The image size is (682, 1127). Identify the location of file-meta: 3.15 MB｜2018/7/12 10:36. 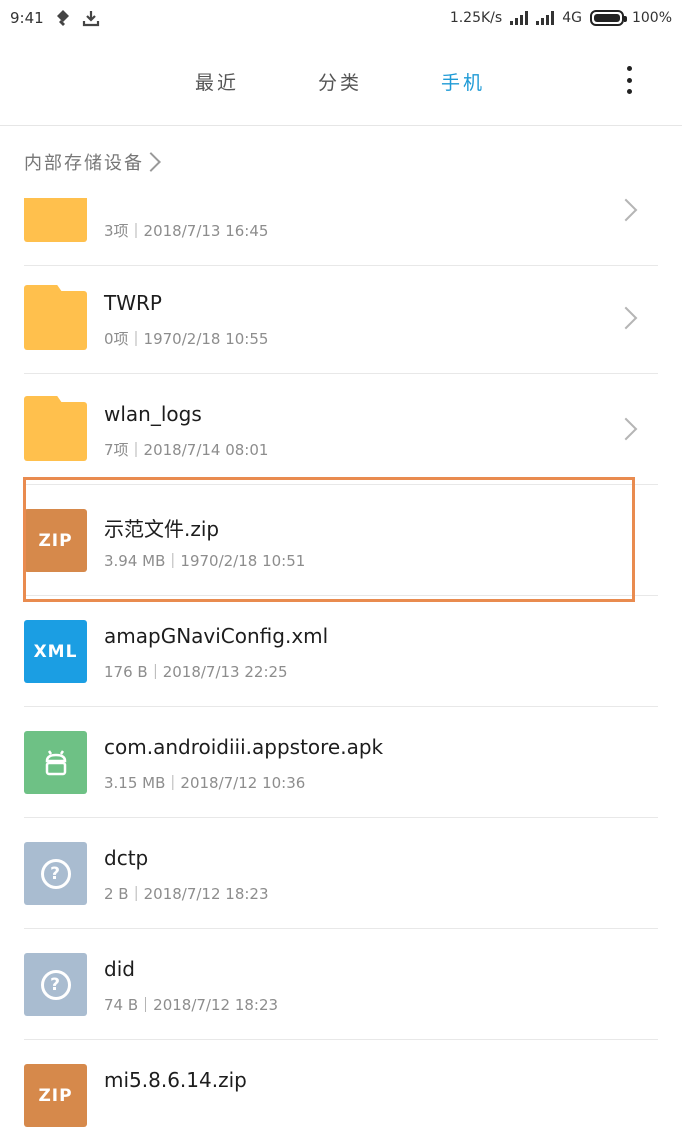
(205, 783).